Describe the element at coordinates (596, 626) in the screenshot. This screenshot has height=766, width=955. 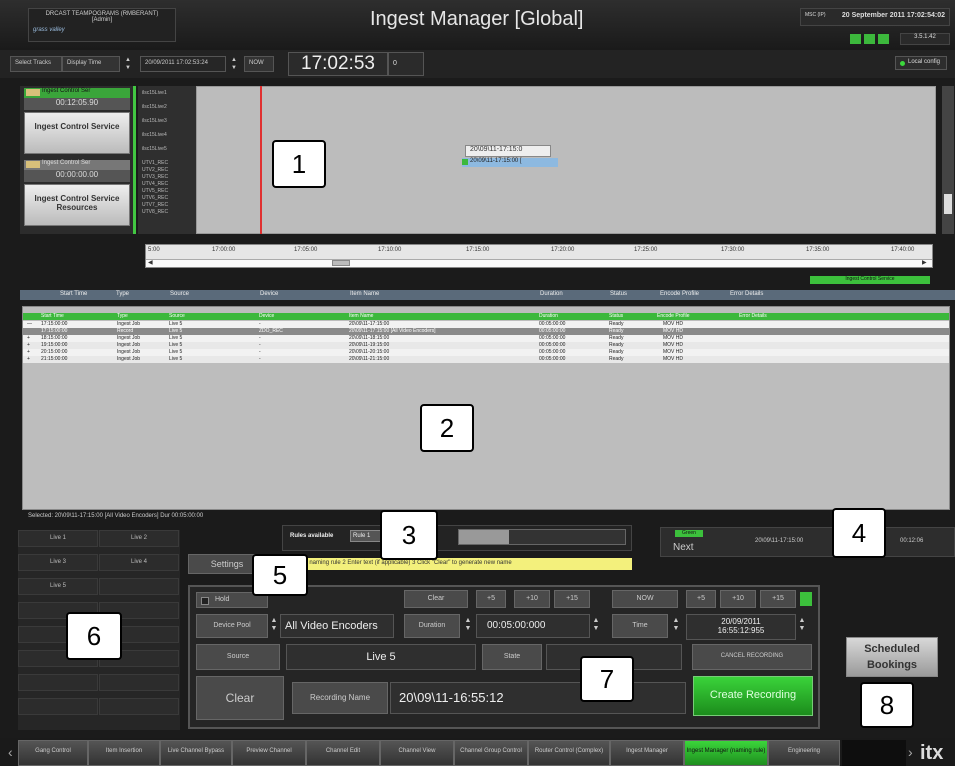
I see `duration-stepper-right-icon: ▲ ▼` at that location.